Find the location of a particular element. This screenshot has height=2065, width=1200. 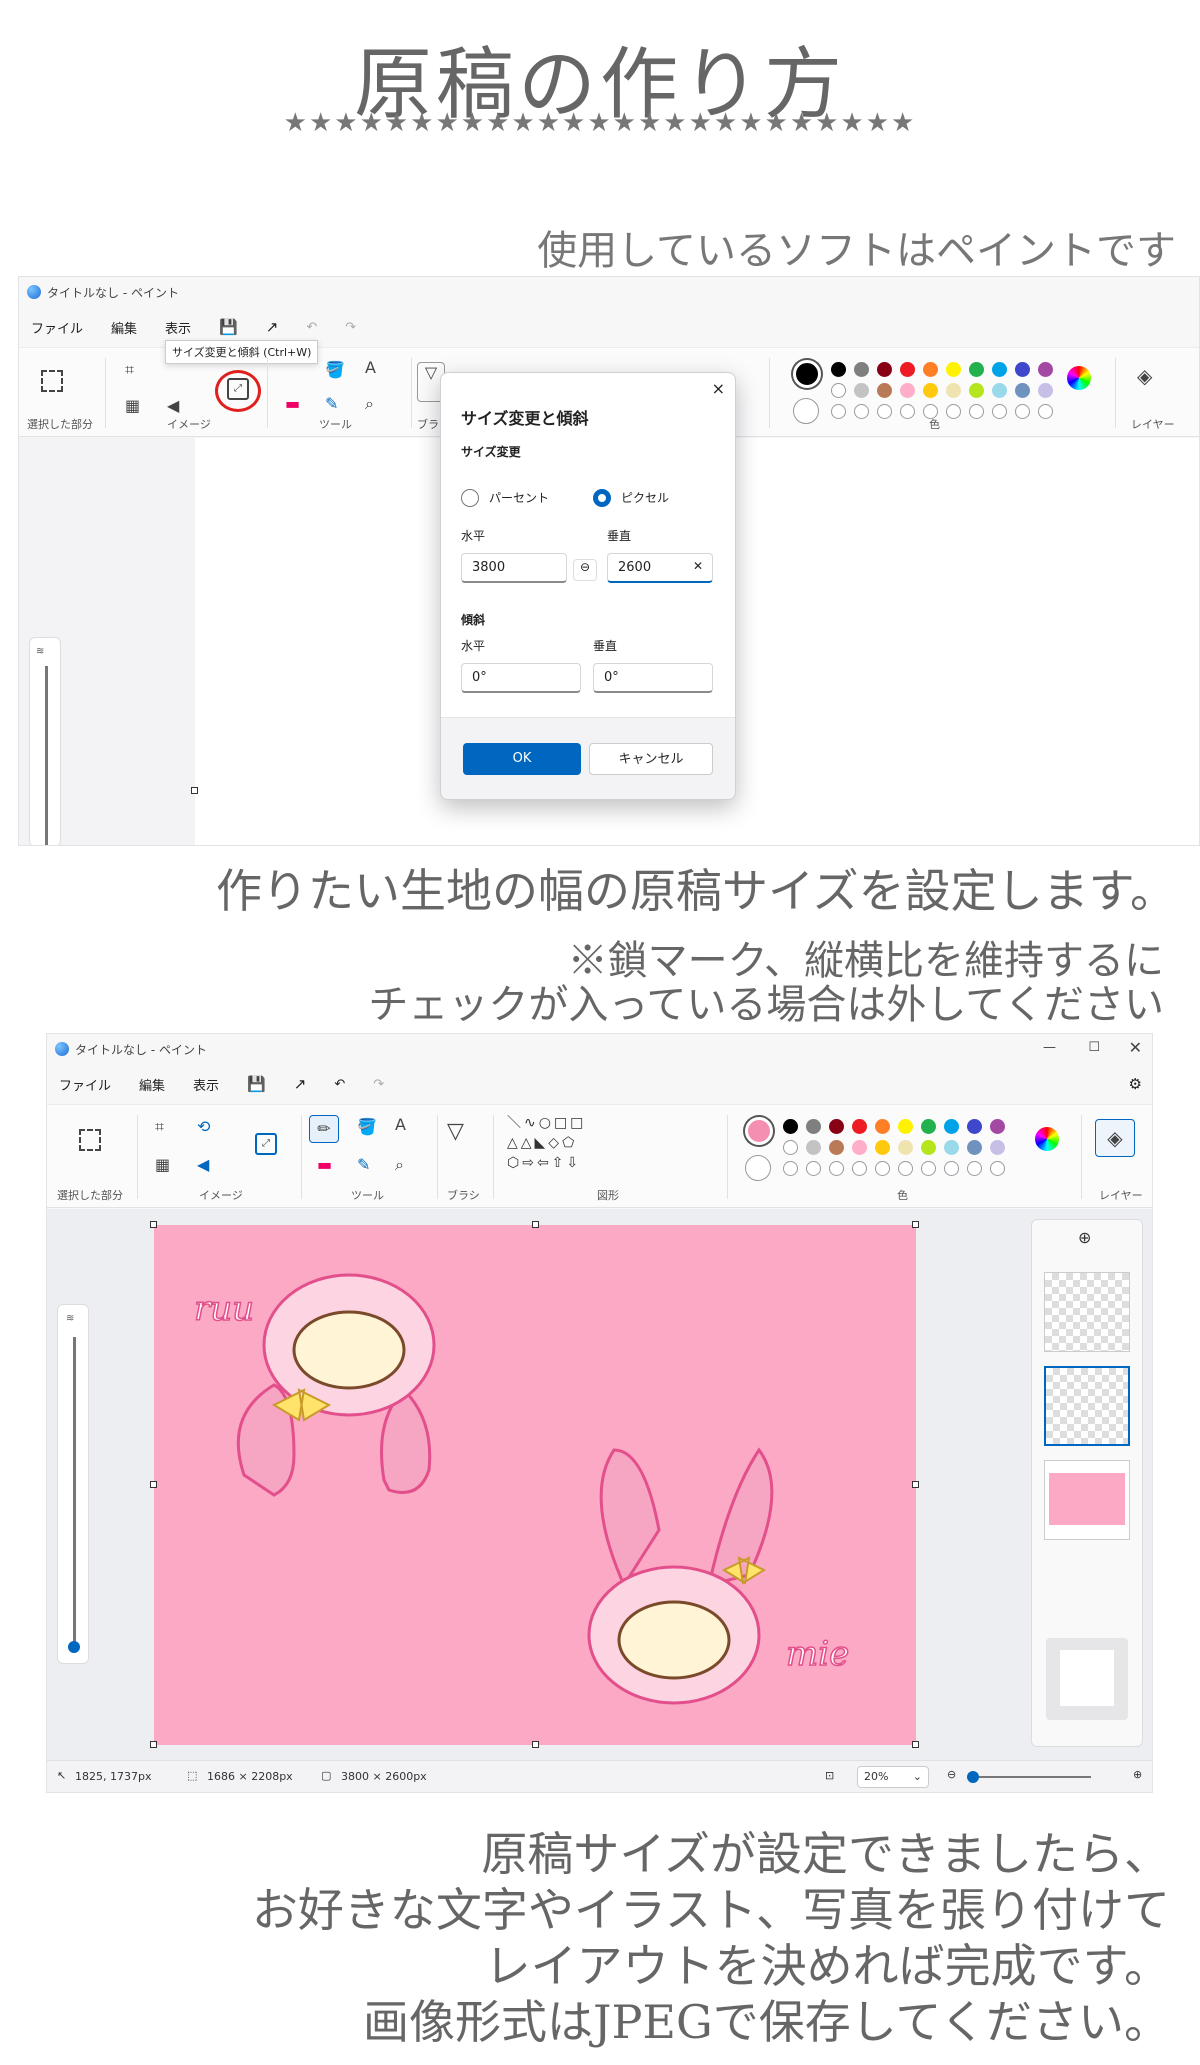

zoom-slider-2: ≋ is located at coordinates (73, 1484).